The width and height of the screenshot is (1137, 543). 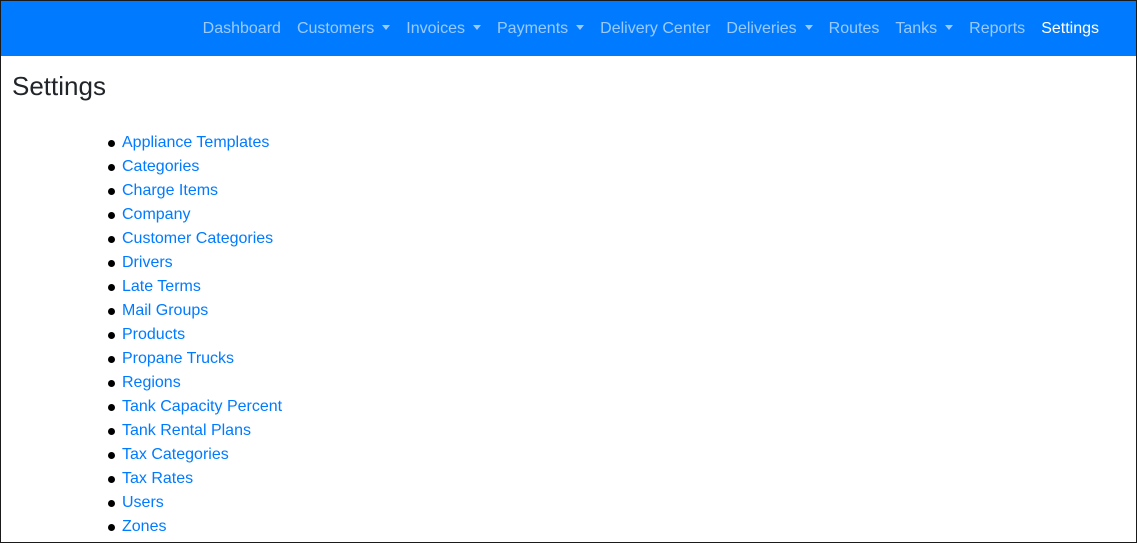 What do you see at coordinates (202, 407) in the screenshot?
I see `tank-capacity-percent-link: Tank Capacity Percent` at bounding box center [202, 407].